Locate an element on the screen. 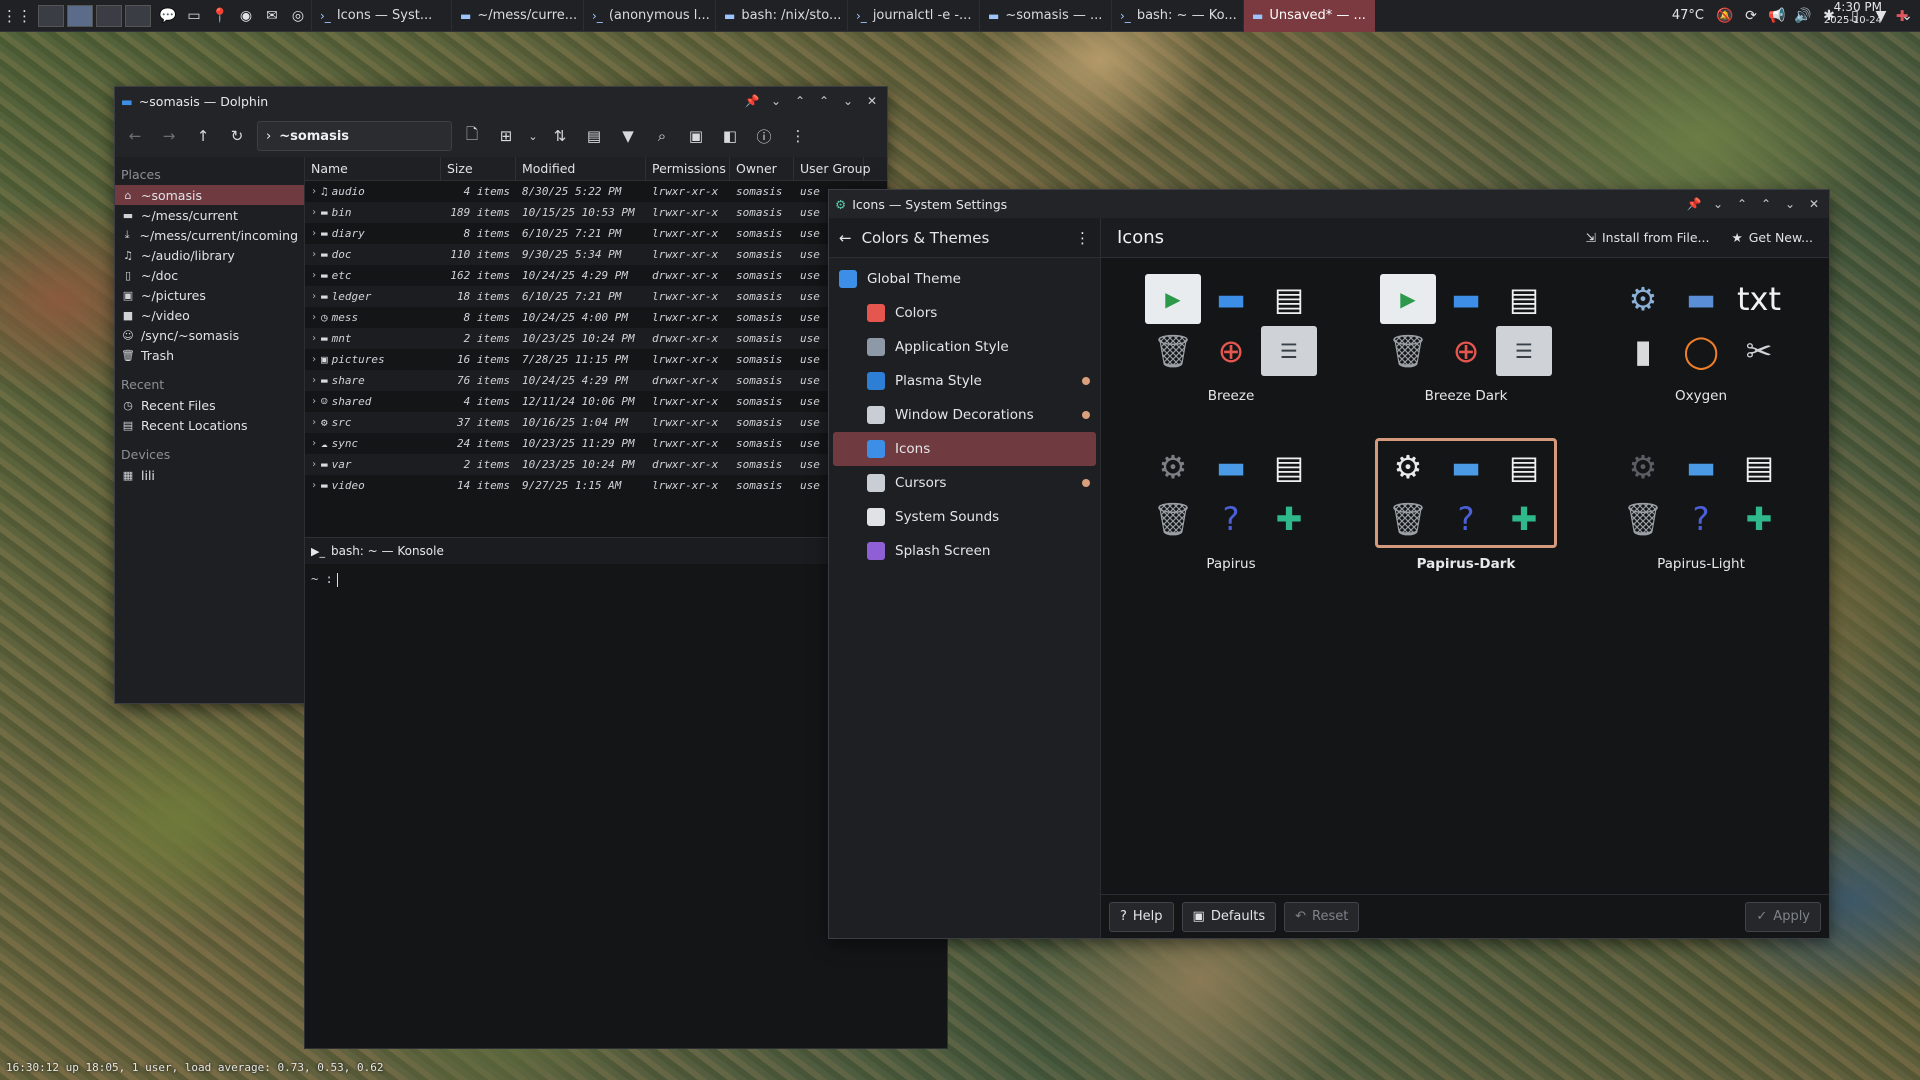  minimize-icon: ⌄ is located at coordinates (848, 101).